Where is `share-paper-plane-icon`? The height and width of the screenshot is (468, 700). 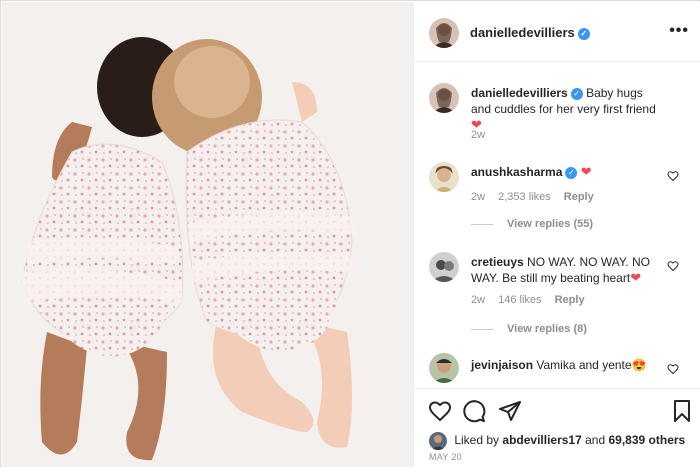
share-paper-plane-icon is located at coordinates (510, 411).